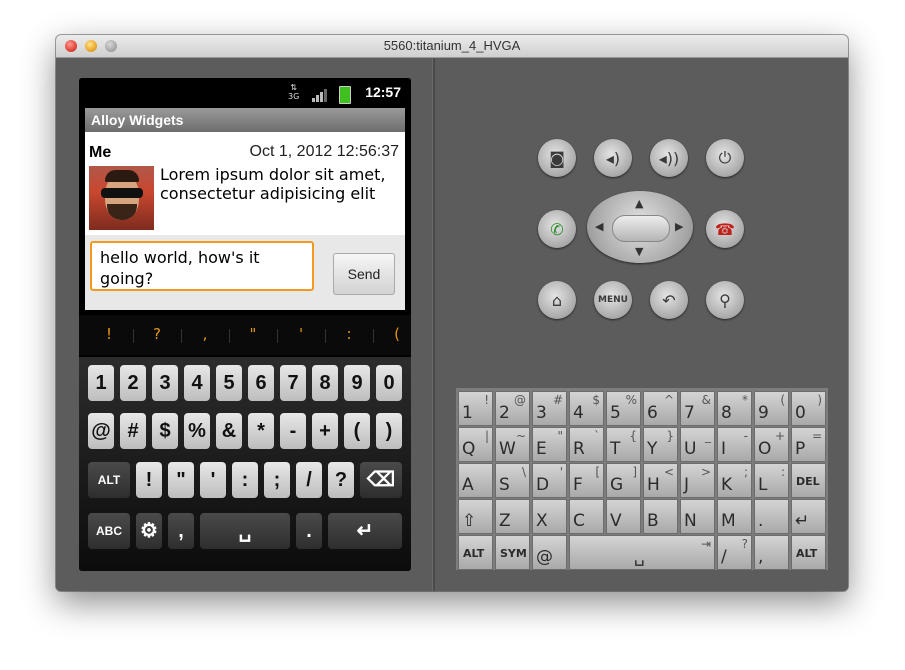 The height and width of the screenshot is (670, 905). Describe the element at coordinates (309, 480) in the screenshot. I see `key: /` at that location.